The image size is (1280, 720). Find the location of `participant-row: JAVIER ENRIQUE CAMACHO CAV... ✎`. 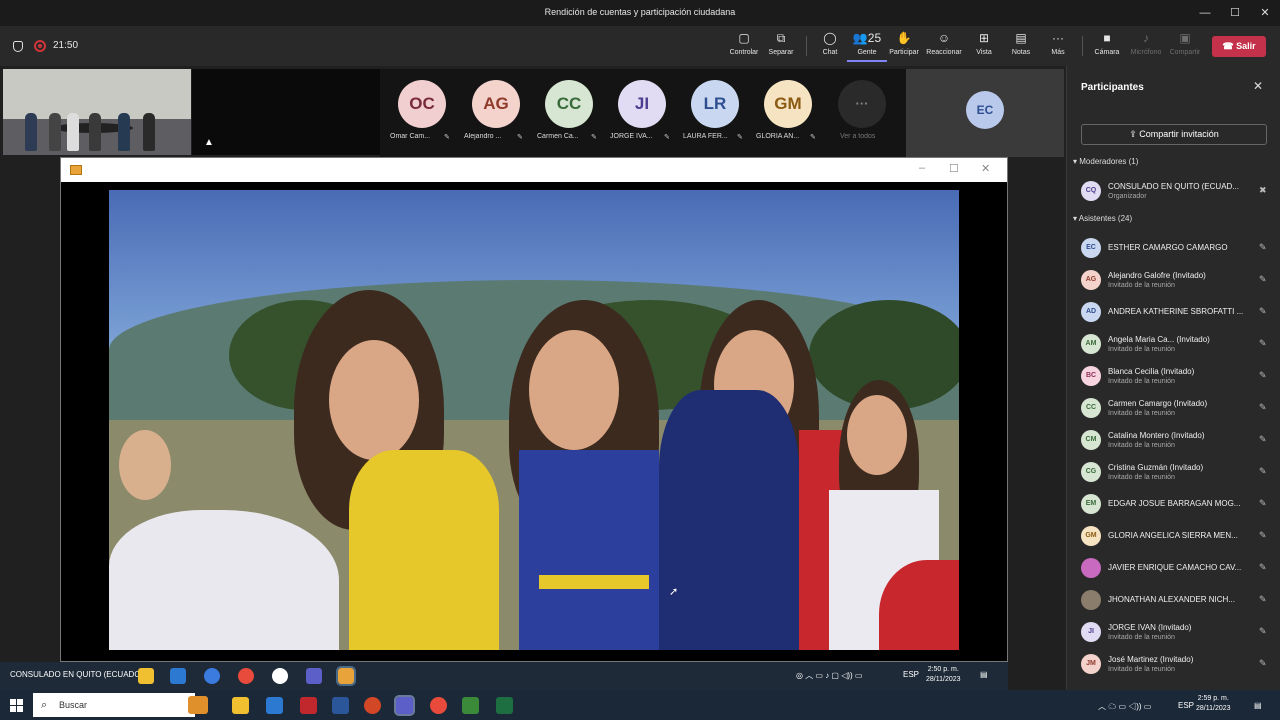

participant-row: JAVIER ENRIQUE CAMACHO CAV... ✎ is located at coordinates (1176, 568).